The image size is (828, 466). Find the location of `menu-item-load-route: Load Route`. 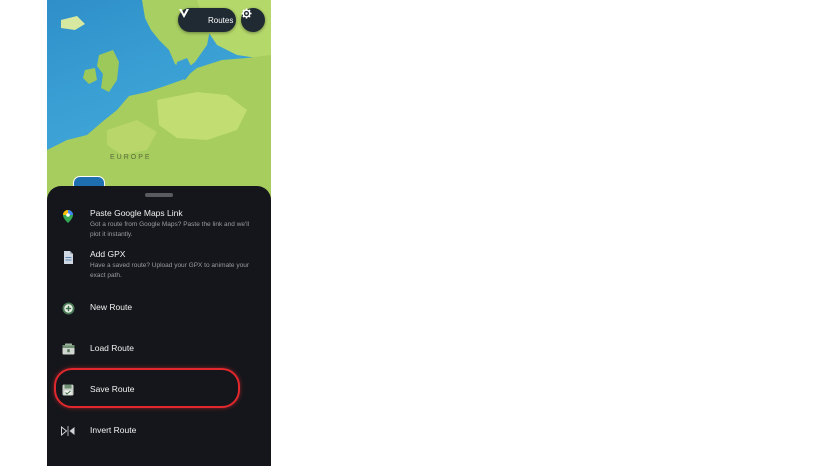

menu-item-load-route: Load Route is located at coordinates (161, 348).